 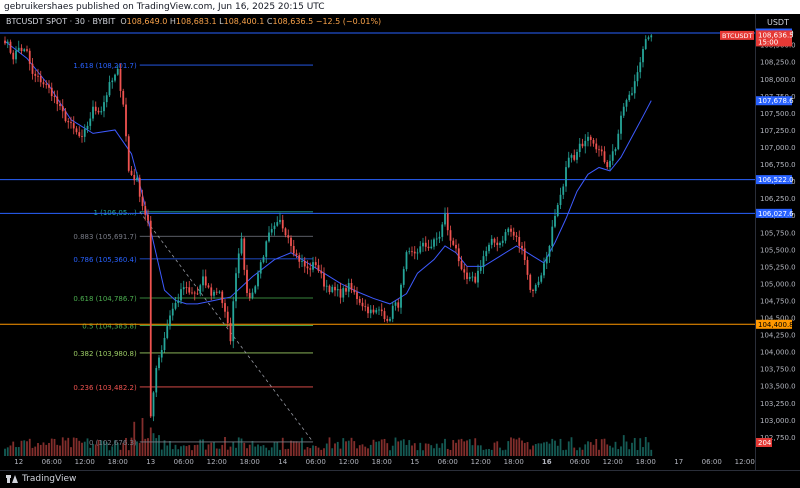 What do you see at coordinates (737, 36) in the screenshot?
I see `symbol-tag-text: BTCUSDT` at bounding box center [737, 36].